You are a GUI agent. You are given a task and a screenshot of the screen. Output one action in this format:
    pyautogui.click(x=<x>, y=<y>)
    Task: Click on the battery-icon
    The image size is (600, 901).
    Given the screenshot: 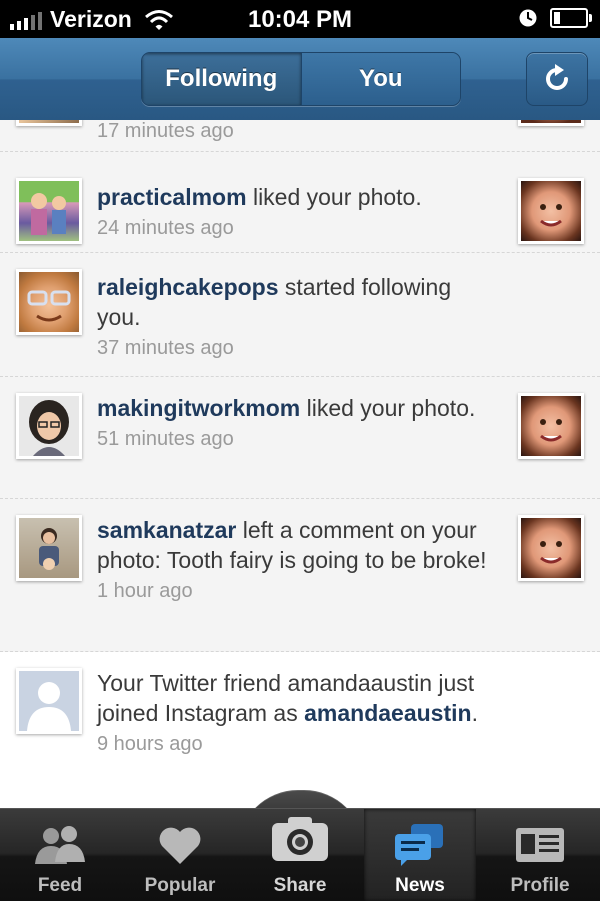 What is the action you would take?
    pyautogui.click(x=571, y=18)
    